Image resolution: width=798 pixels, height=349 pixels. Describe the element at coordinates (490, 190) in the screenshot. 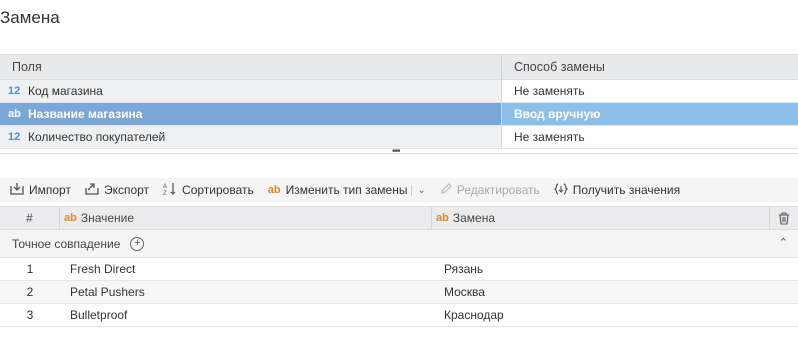

I see `edit-button: Редактировать` at that location.